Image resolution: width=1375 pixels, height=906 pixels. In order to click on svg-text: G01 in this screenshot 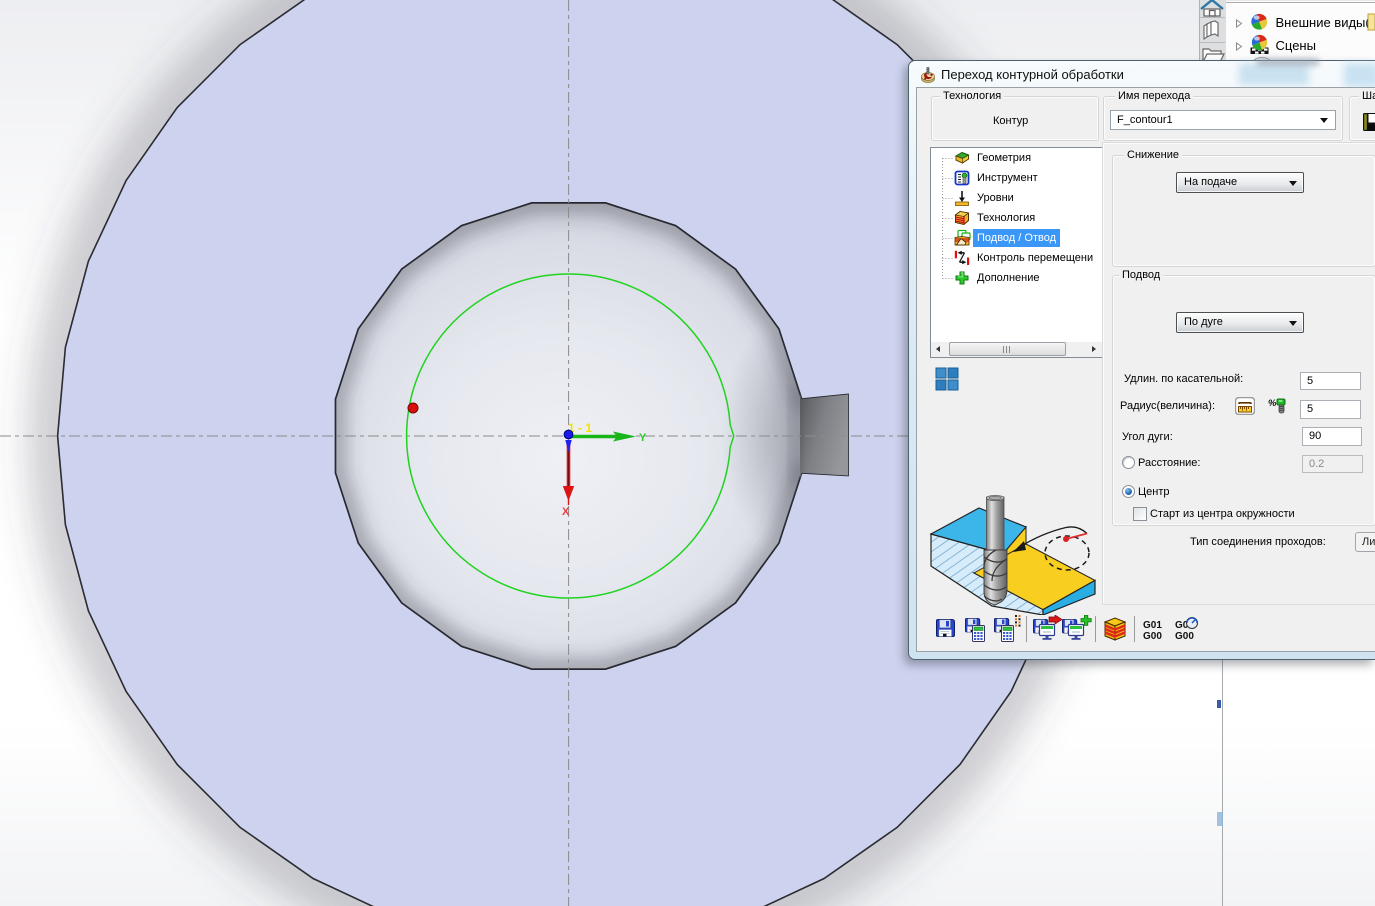, I will do `click(1152, 625)`.